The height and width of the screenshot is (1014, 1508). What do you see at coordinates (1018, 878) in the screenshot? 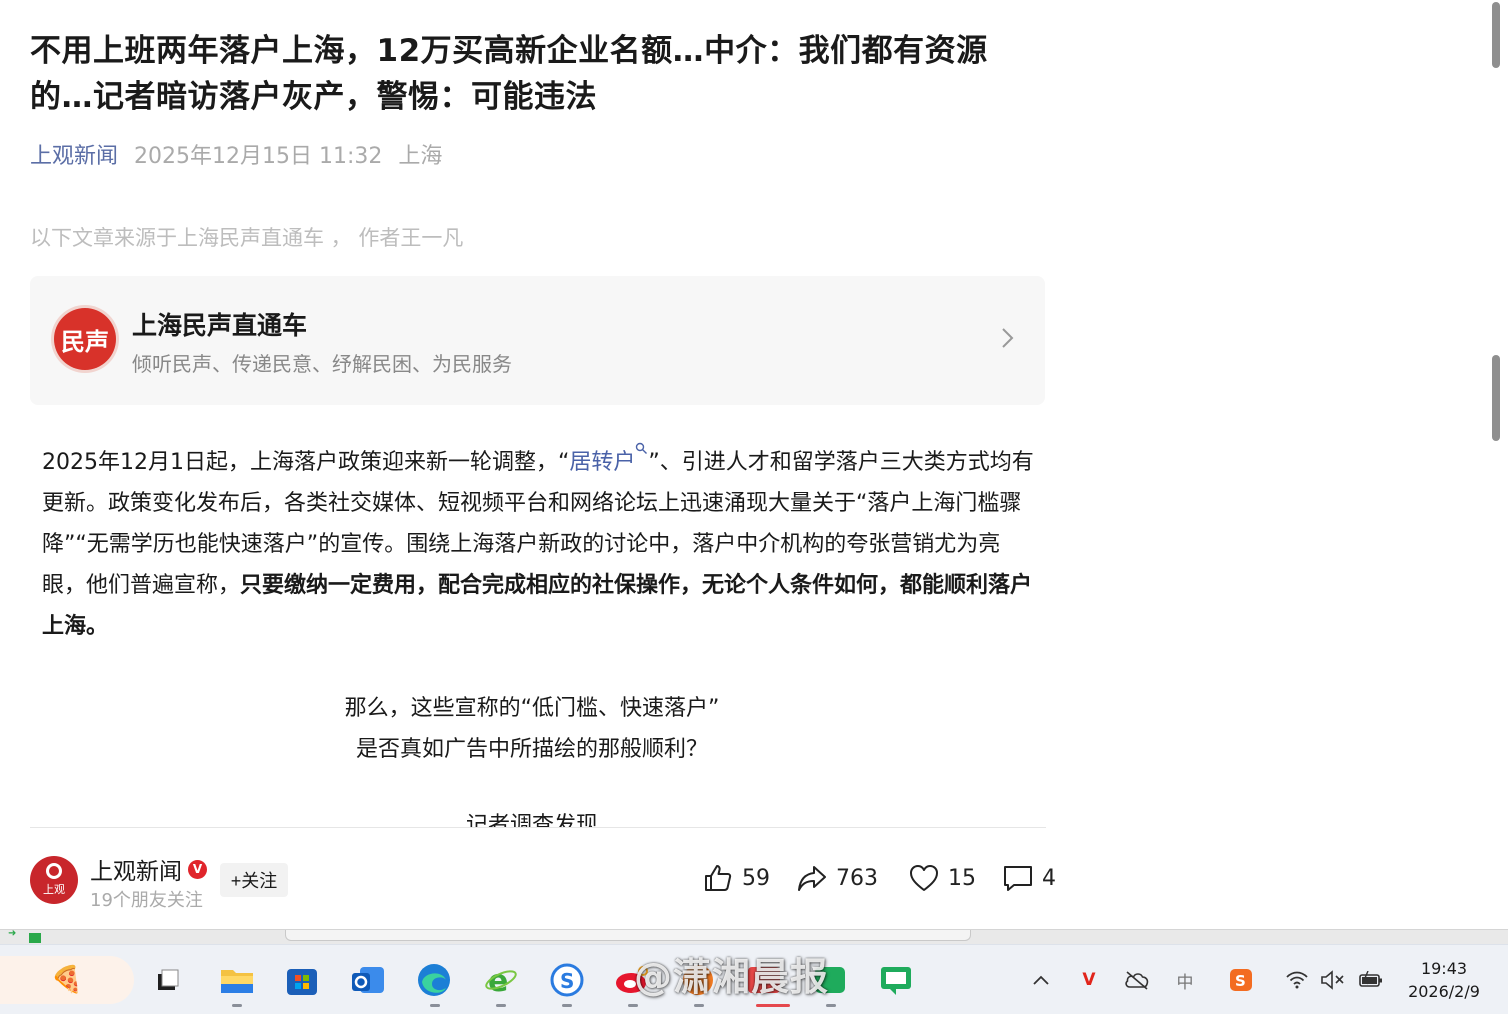
I see `comment-bubble-icon` at bounding box center [1018, 878].